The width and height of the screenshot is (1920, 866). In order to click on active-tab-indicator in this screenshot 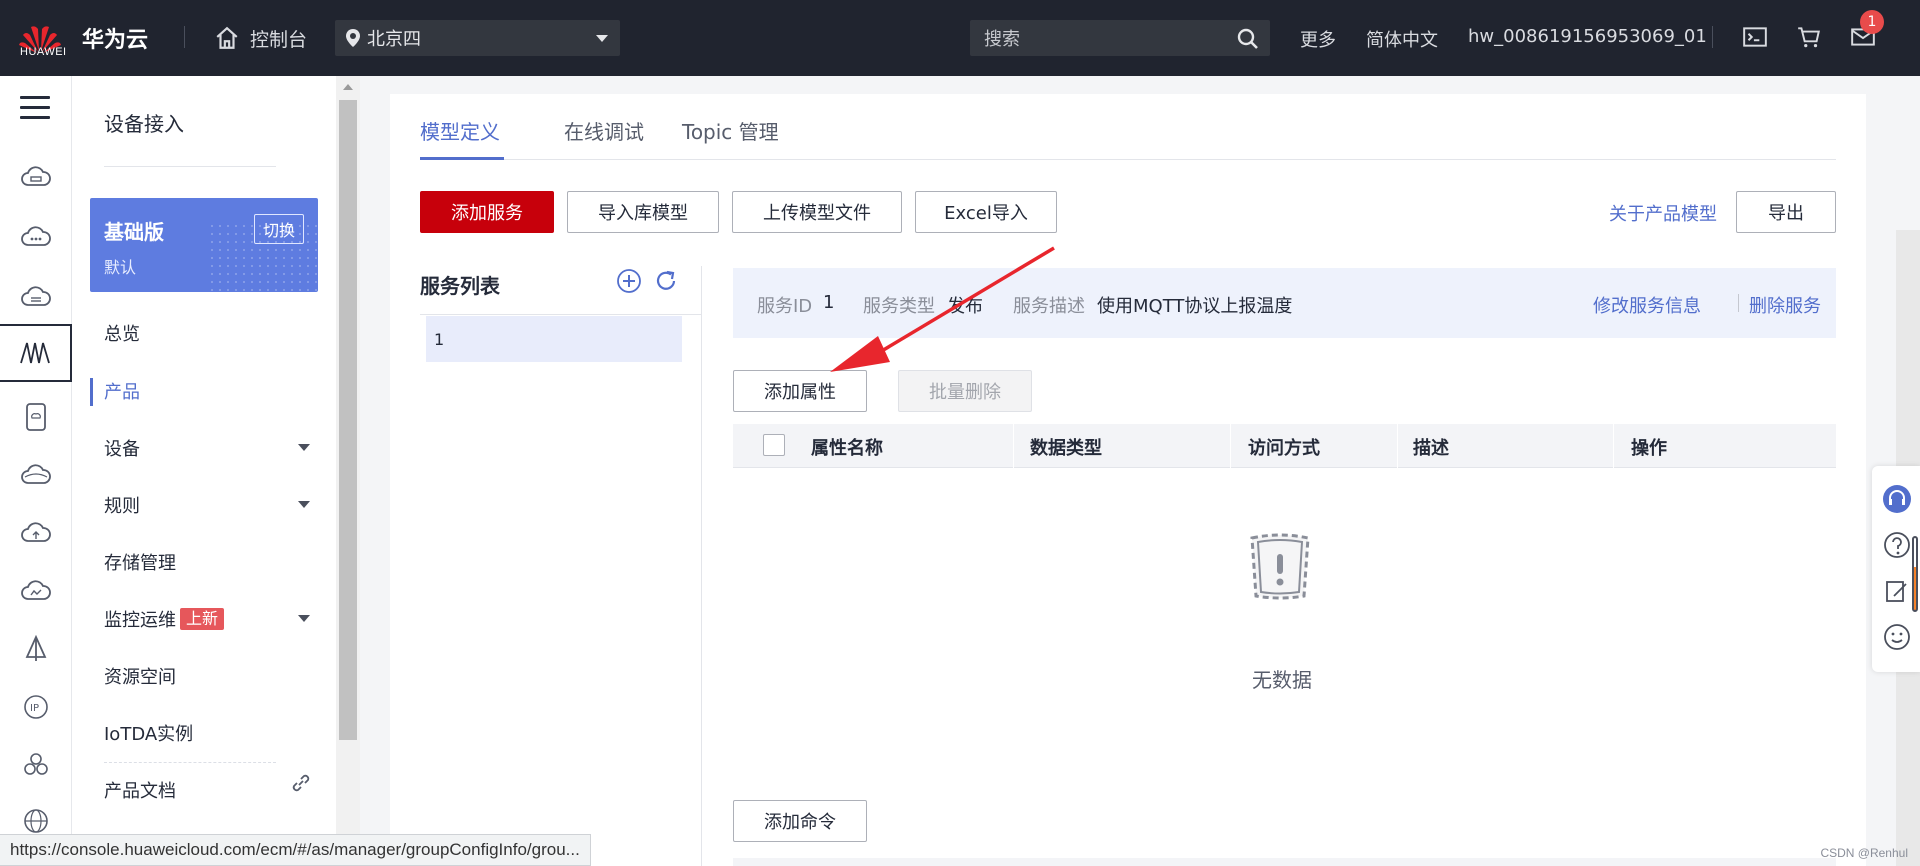, I will do `click(462, 158)`.